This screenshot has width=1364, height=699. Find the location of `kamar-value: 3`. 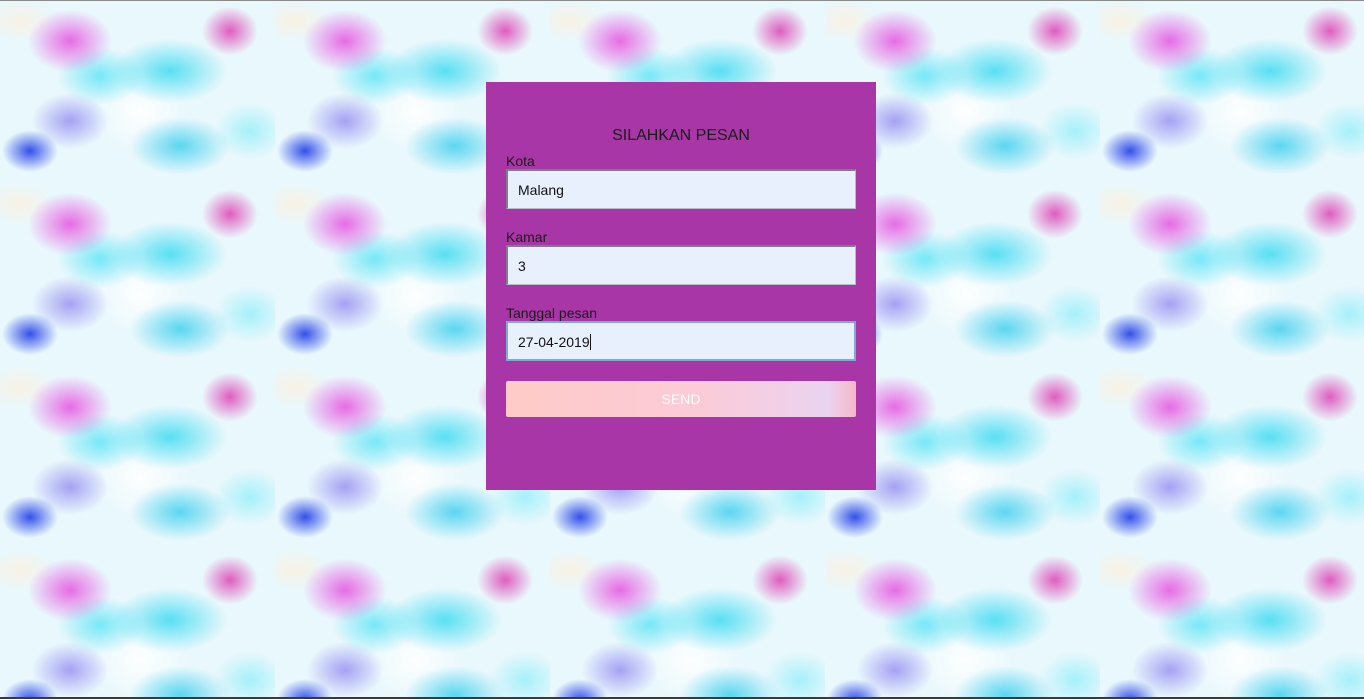

kamar-value: 3 is located at coordinates (522, 266).